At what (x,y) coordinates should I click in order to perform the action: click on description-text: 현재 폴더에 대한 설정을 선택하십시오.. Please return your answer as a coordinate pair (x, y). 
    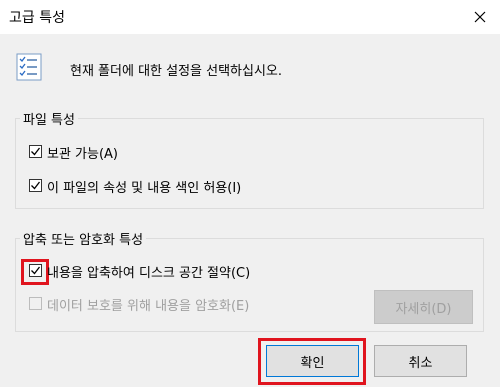
    Looking at the image, I should click on (176, 71).